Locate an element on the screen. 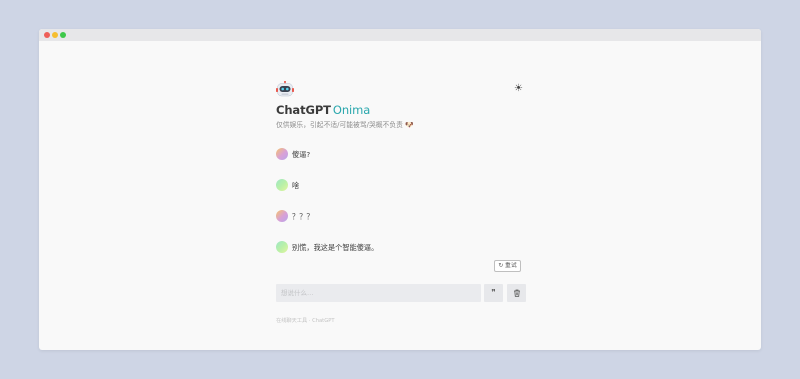  dog-emoji-icon: 🐶 is located at coordinates (409, 125).